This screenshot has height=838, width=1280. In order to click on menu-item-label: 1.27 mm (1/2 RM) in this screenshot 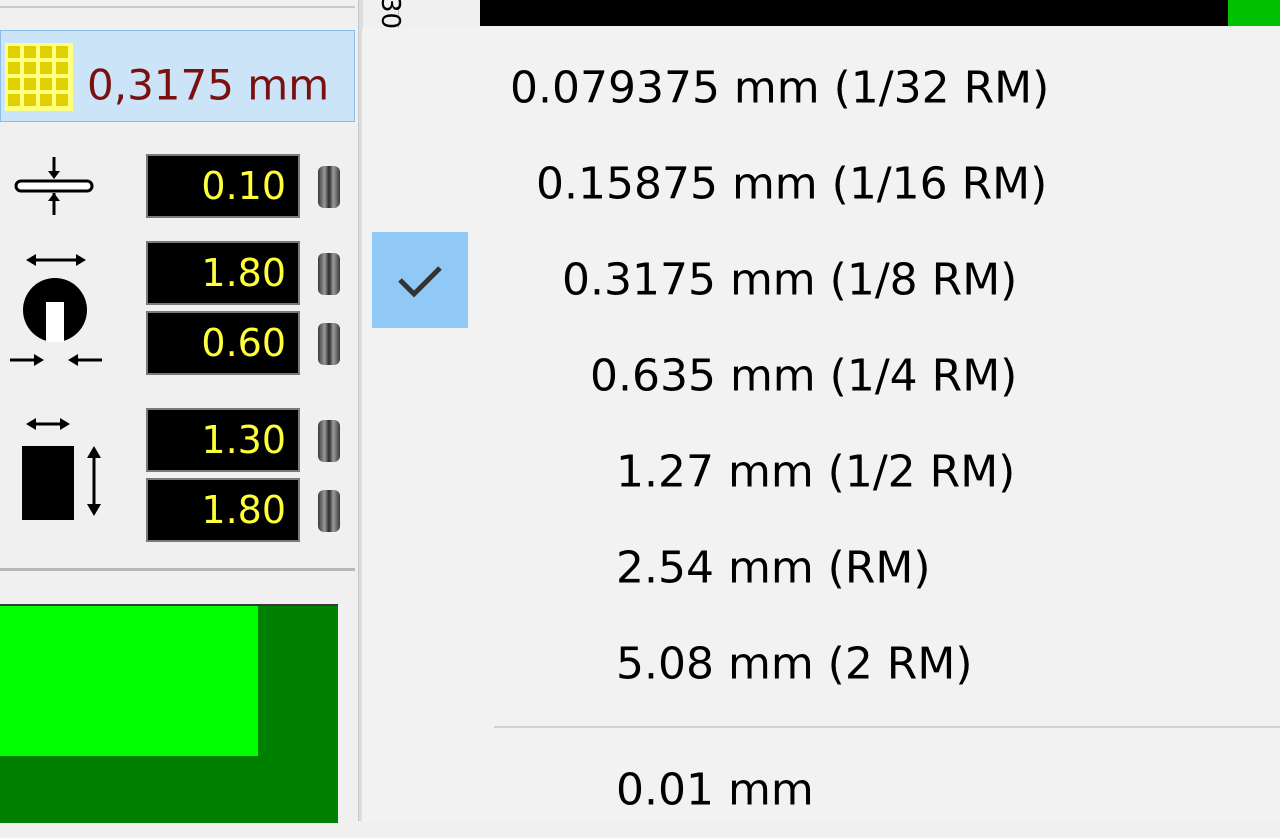, I will do `click(816, 472)`.